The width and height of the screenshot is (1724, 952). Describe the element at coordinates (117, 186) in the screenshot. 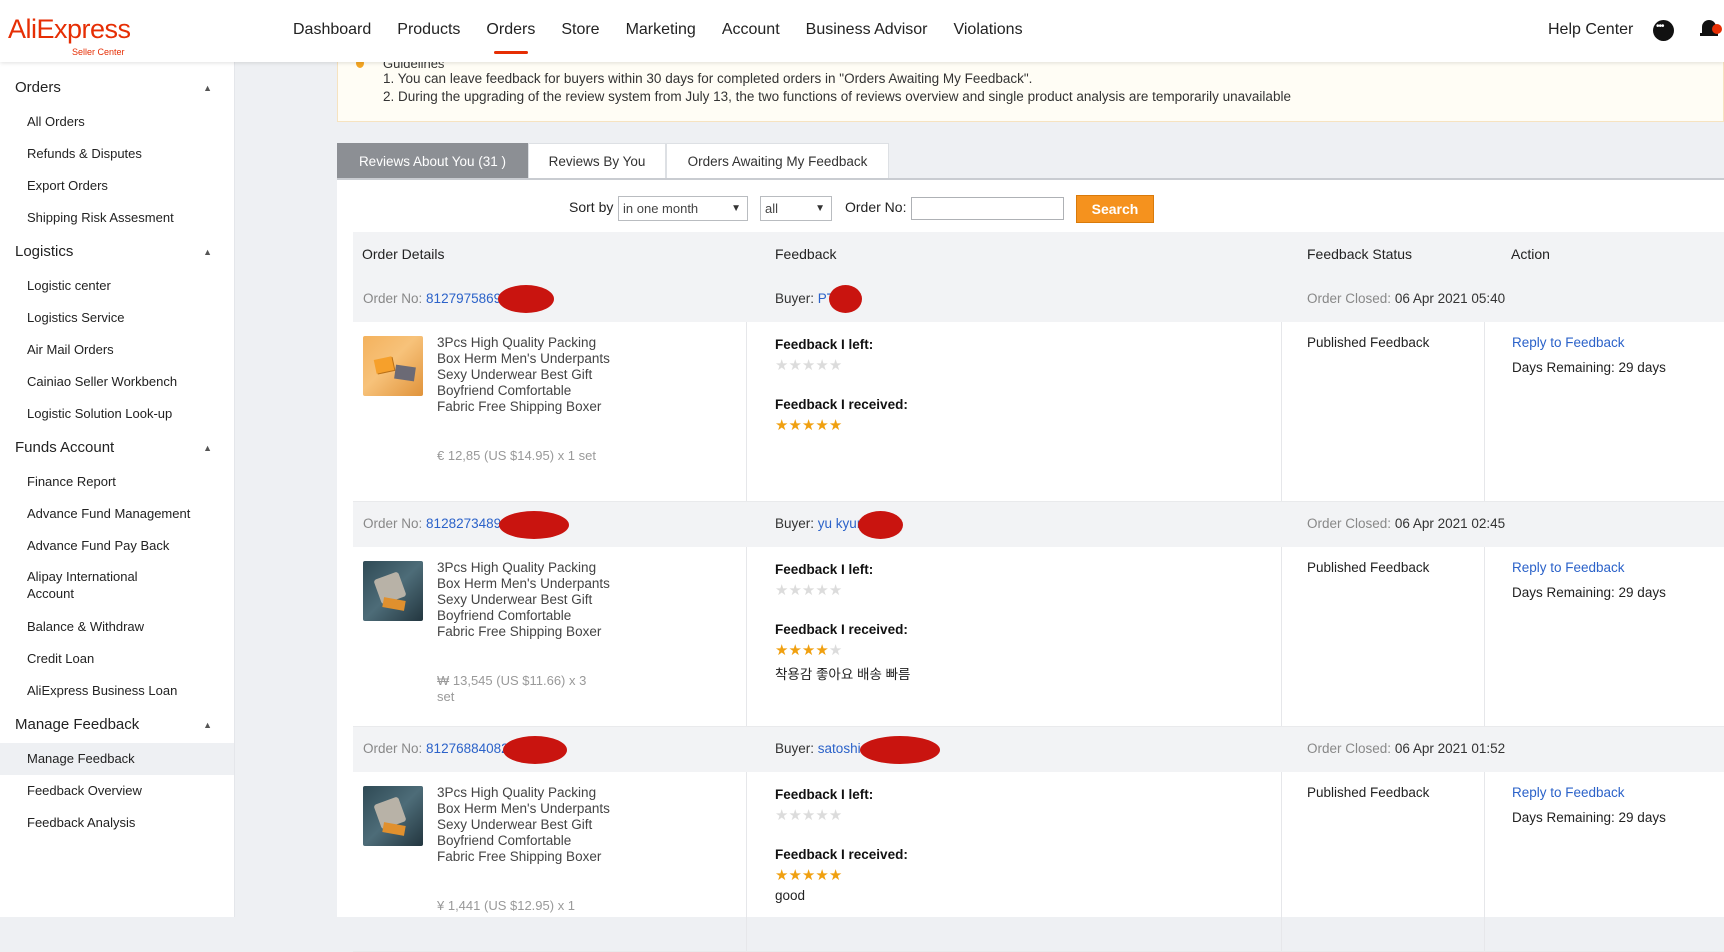

I see `sidebar-item-export-orders: Export Orders` at that location.